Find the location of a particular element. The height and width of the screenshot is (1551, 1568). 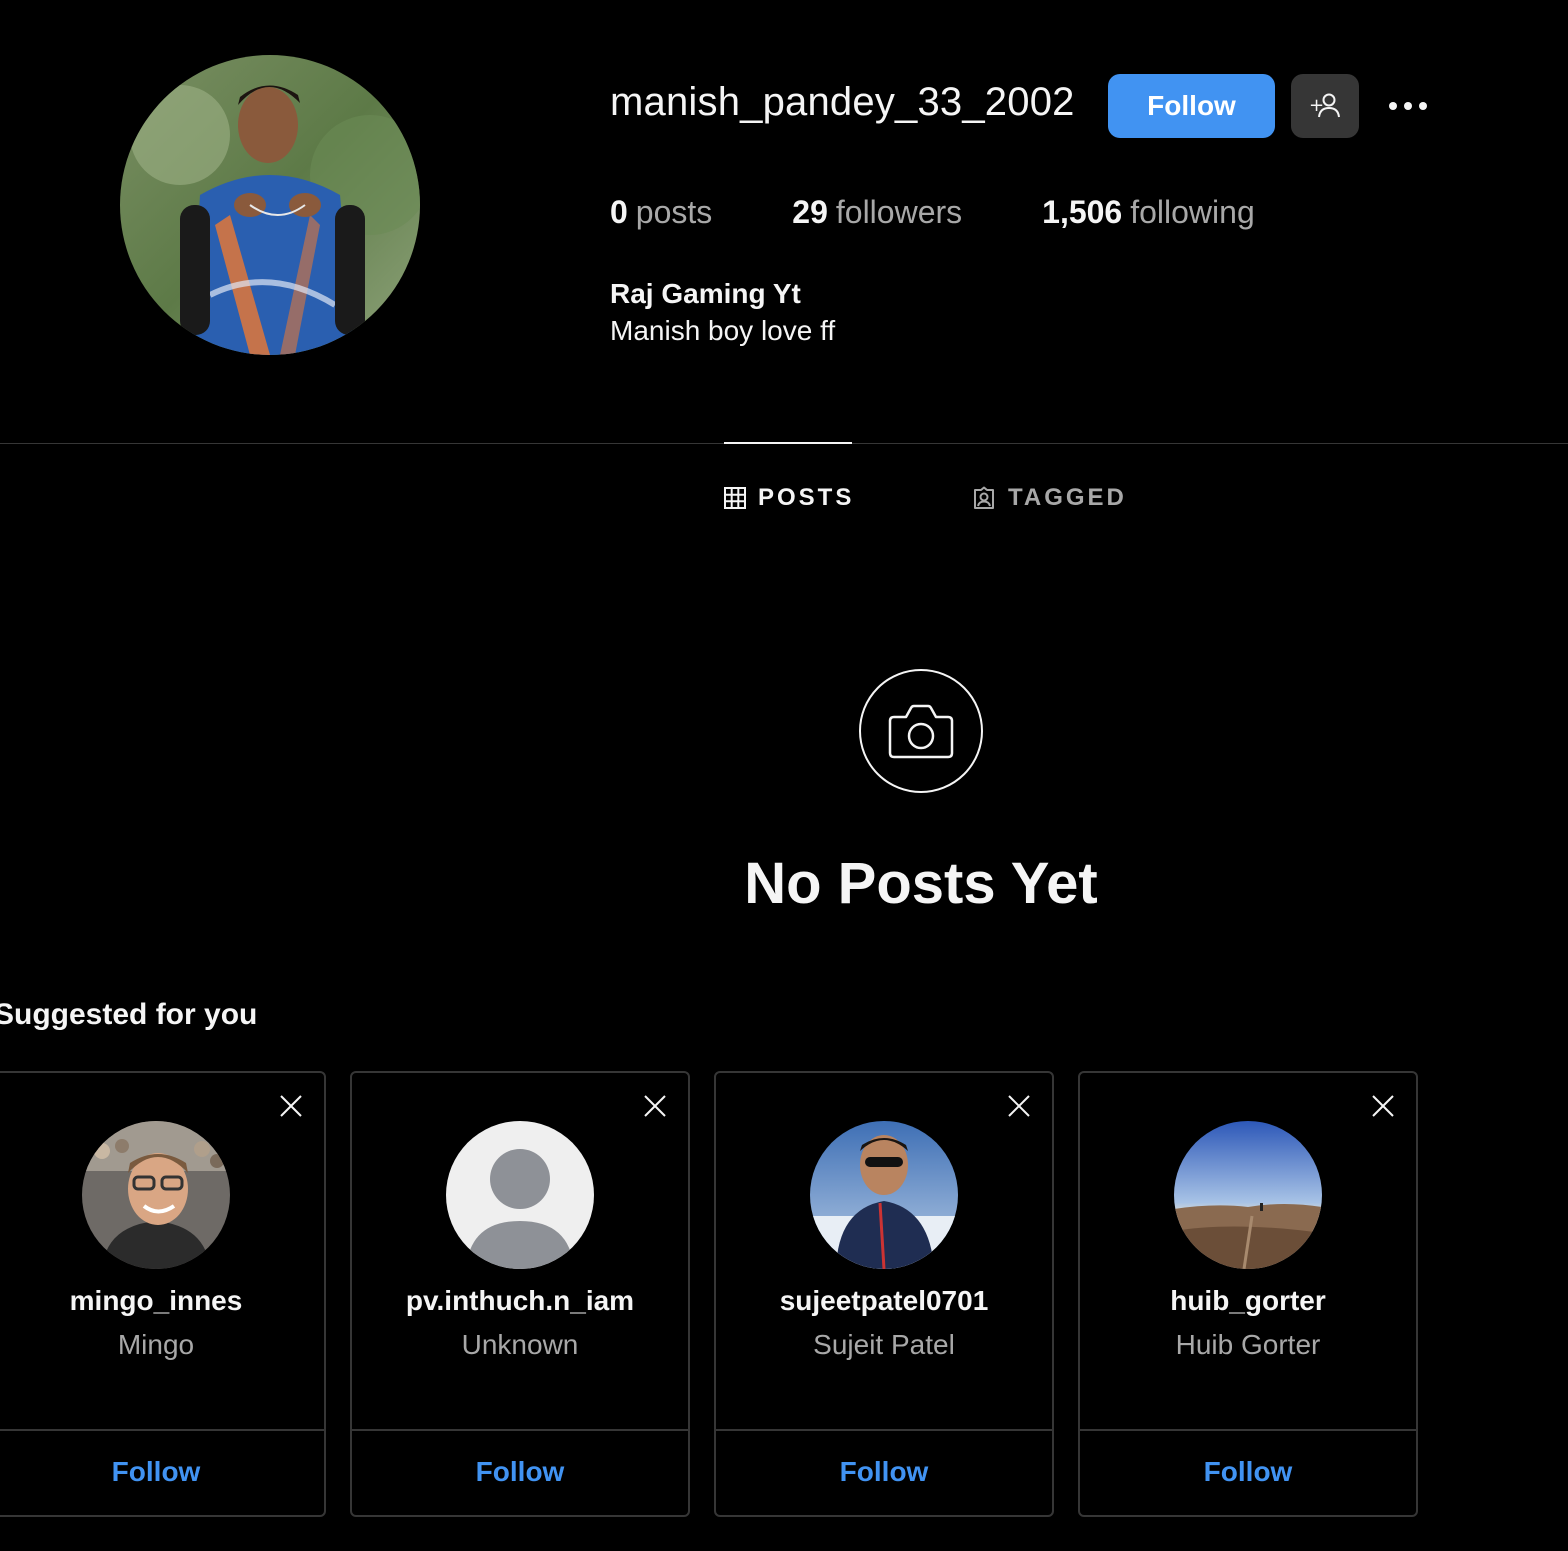

following-label: following is located at coordinates (1192, 212).